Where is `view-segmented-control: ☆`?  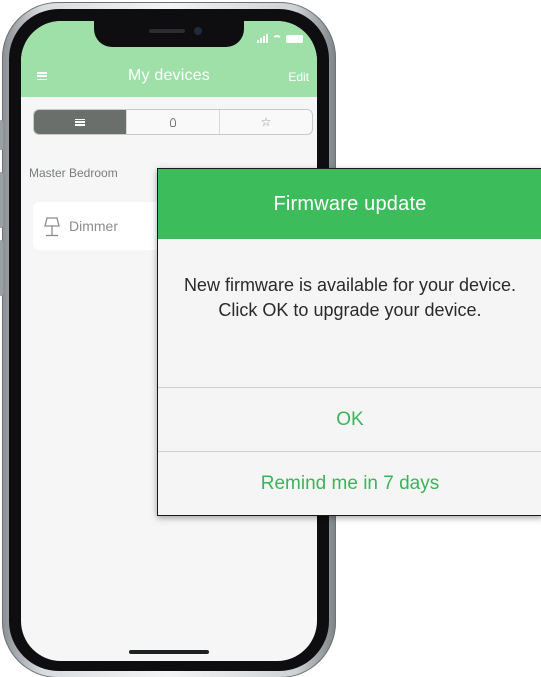 view-segmented-control: ☆ is located at coordinates (173, 122).